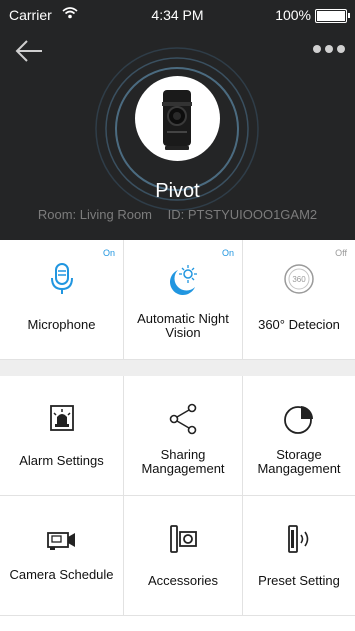 This screenshot has width=355, height=631. I want to click on sharing-management-label: Sharing Mangagement, so click(183, 461).